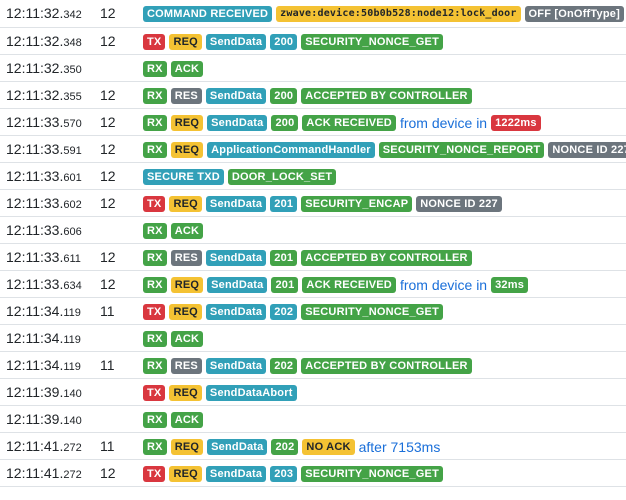 The image size is (626, 500). I want to click on timestamp-milliseconds: 355, so click(72, 97).